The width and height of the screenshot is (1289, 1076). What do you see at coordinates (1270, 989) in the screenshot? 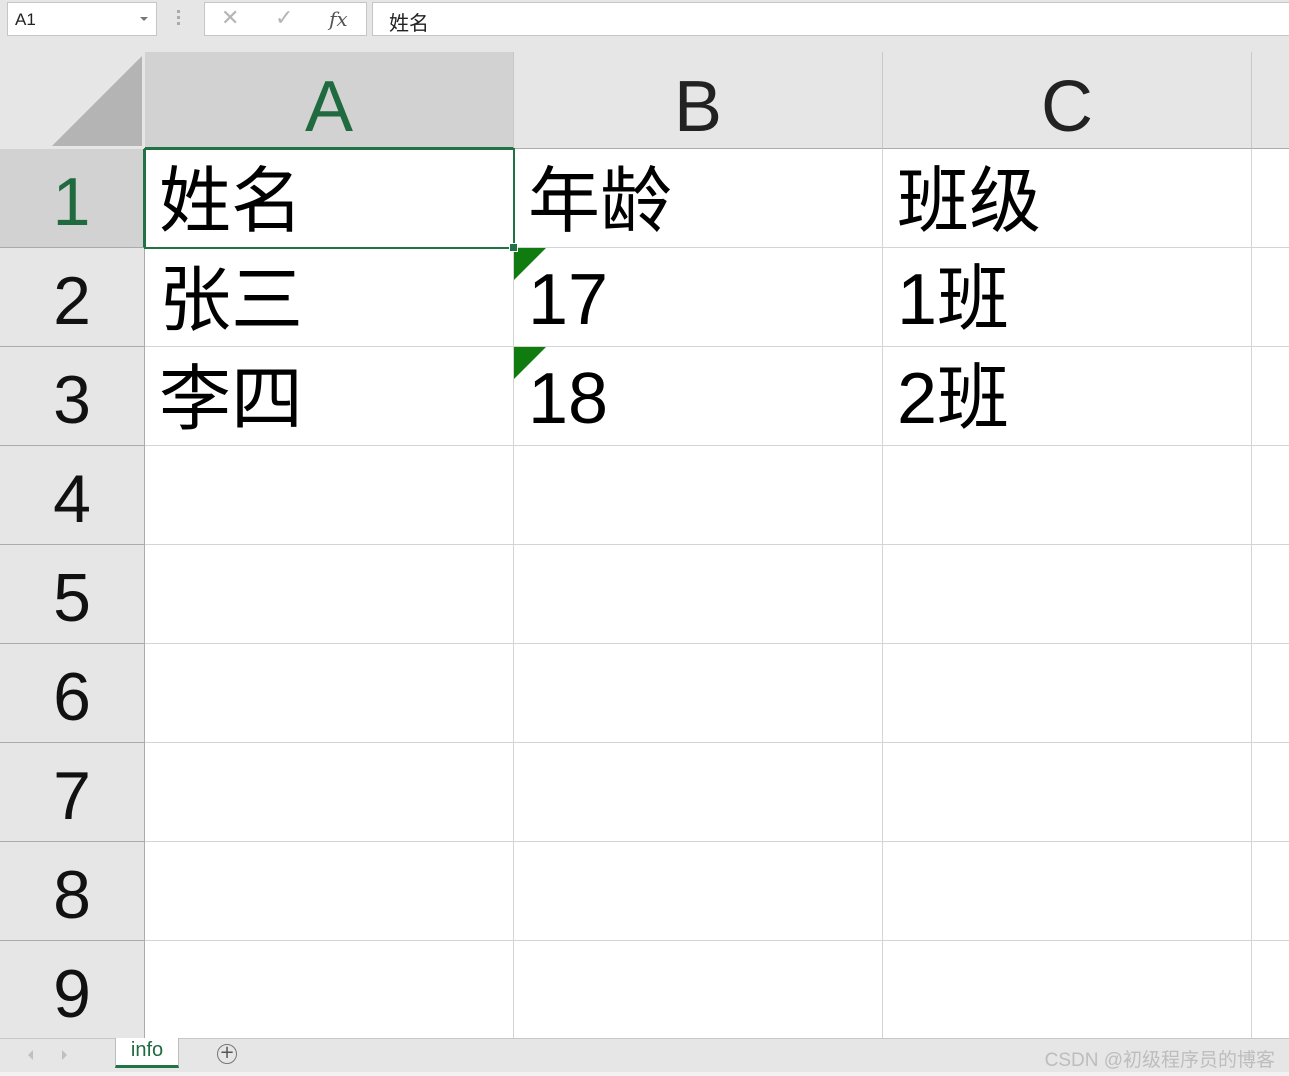
I see `cell-d9` at bounding box center [1270, 989].